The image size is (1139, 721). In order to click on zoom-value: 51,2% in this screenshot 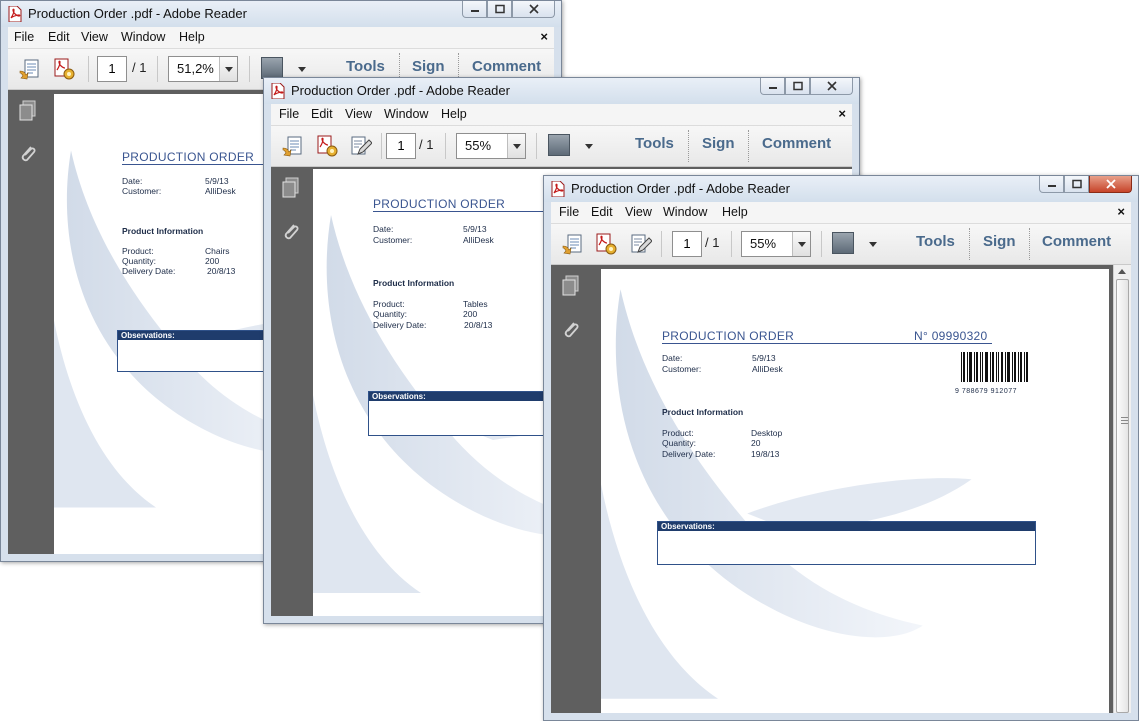, I will do `click(195, 68)`.